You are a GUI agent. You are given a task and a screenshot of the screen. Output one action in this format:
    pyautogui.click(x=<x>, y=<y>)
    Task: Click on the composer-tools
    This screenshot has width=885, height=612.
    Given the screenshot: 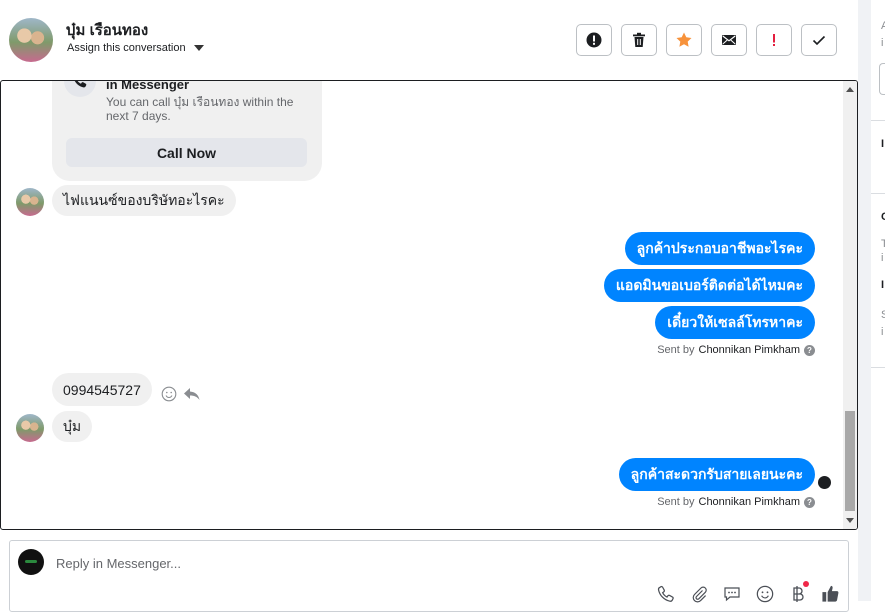 What is the action you would take?
    pyautogui.click(x=748, y=592)
    